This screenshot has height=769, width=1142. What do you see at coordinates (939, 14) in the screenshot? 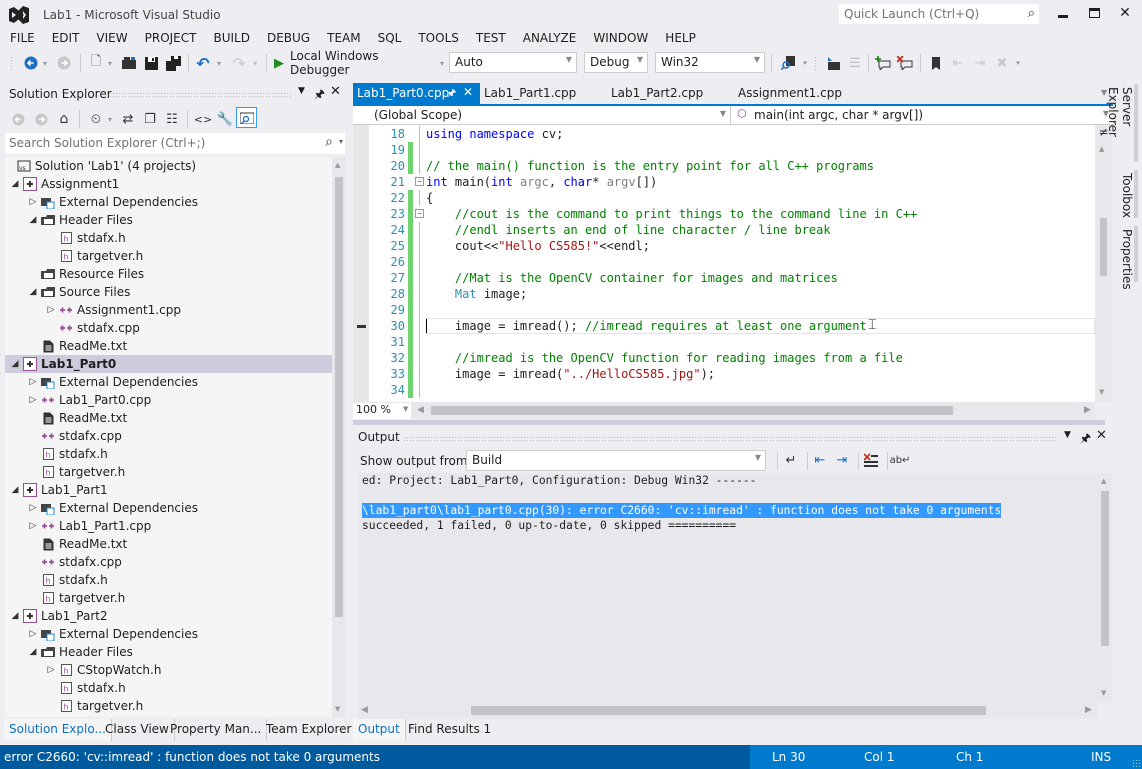
I see `quick-launch-input: Quick Launch (Ctrl+Q) ⌕` at bounding box center [939, 14].